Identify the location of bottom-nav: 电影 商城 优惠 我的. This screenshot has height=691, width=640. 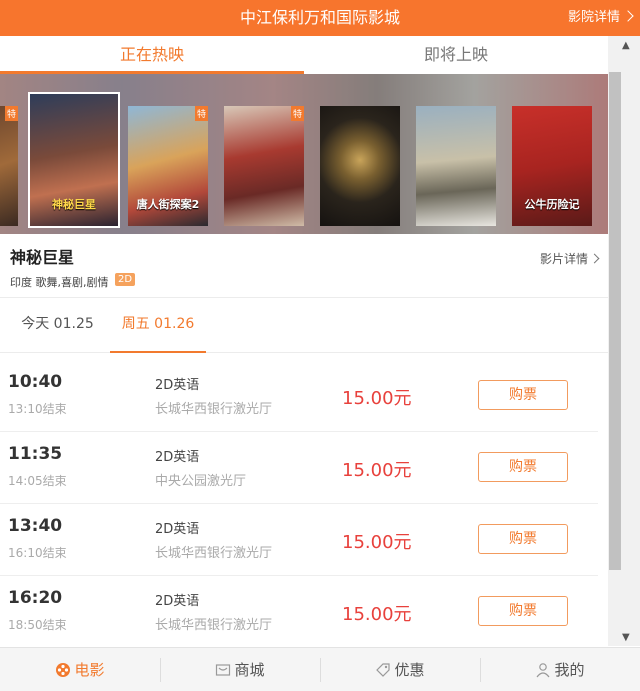
(320, 669).